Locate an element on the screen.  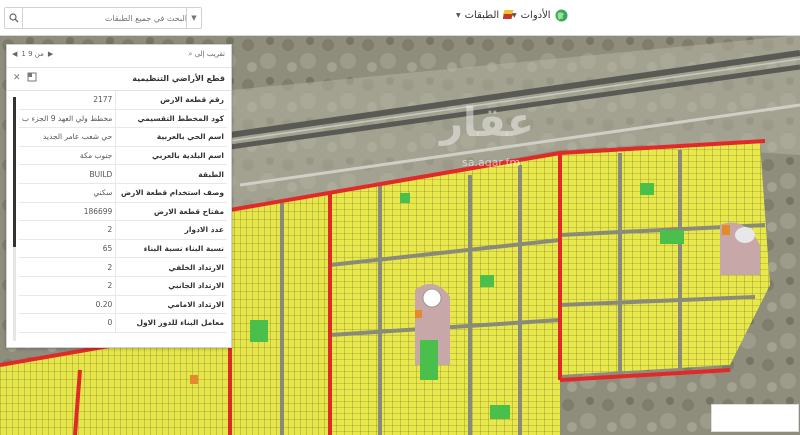
attr-value: مخطط ولي العهد 9 الجزء ب is located at coordinates (67, 119).